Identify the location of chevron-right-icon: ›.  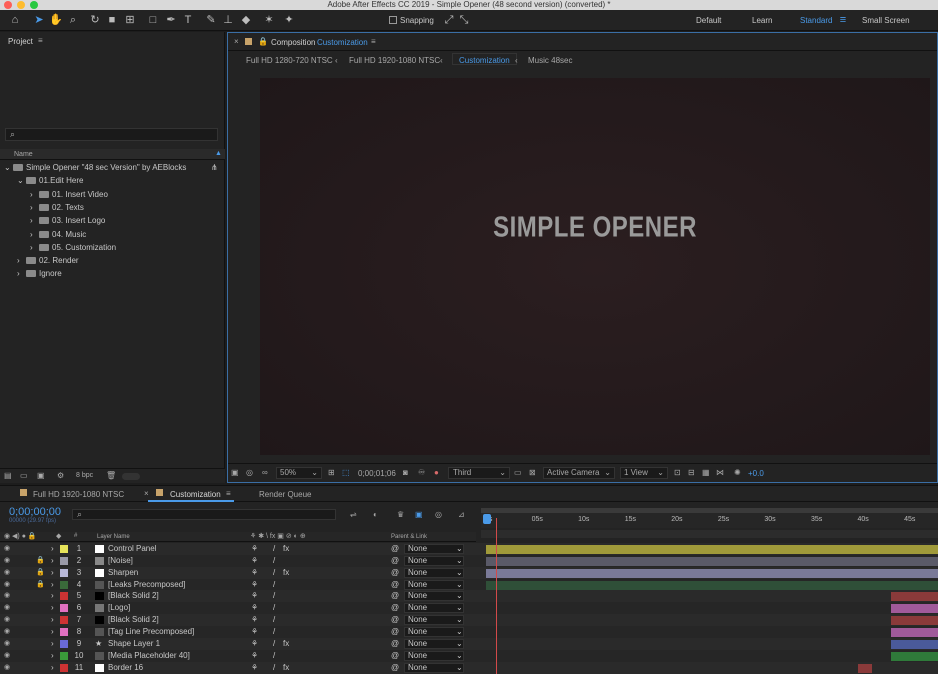
(34, 194).